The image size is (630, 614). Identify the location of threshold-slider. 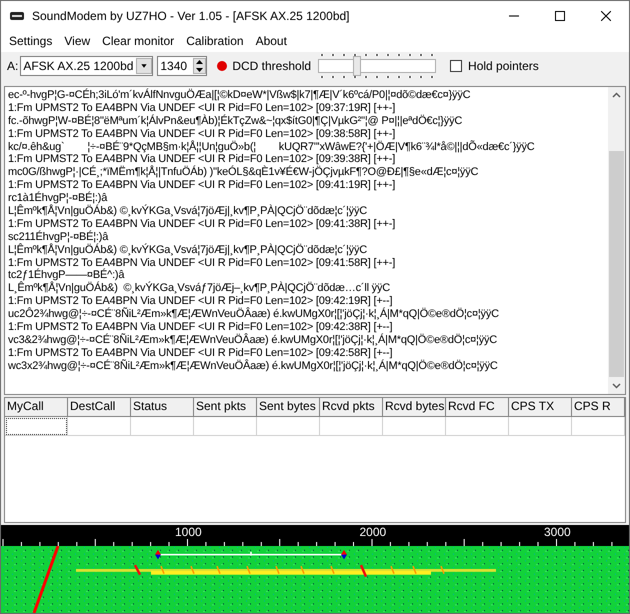
(377, 66).